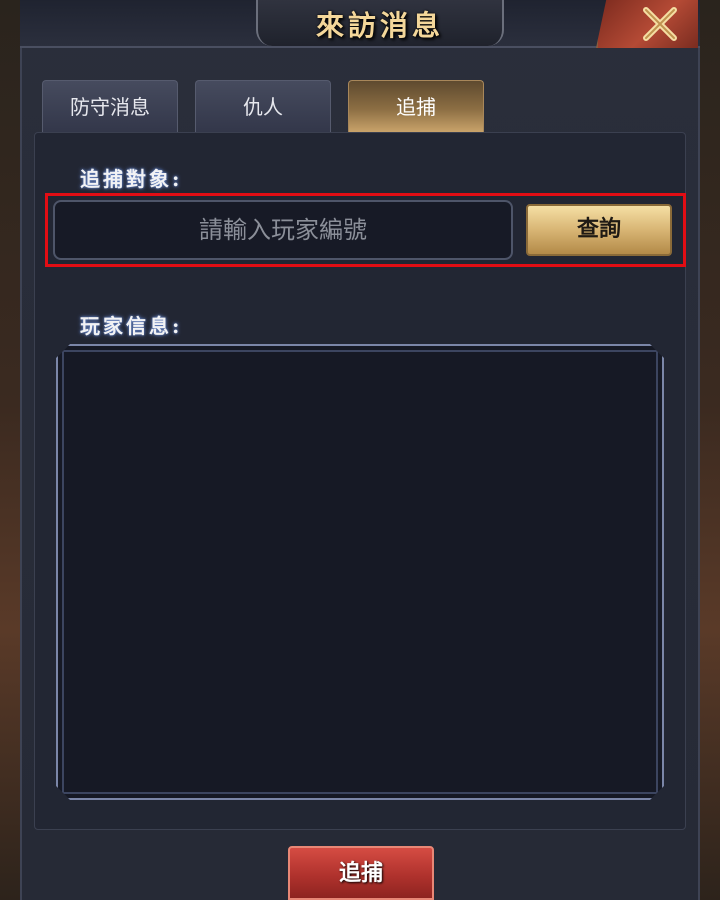  Describe the element at coordinates (110, 106) in the screenshot. I see `tab-defense-messages: 防守消息` at that location.